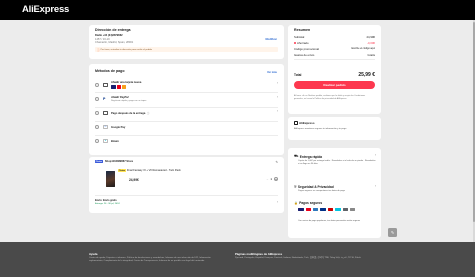  Describe the element at coordinates (259, 254) in the screenshot. I see `footer-multilingual-title: Páginas multilingües de AliExpress` at that location.